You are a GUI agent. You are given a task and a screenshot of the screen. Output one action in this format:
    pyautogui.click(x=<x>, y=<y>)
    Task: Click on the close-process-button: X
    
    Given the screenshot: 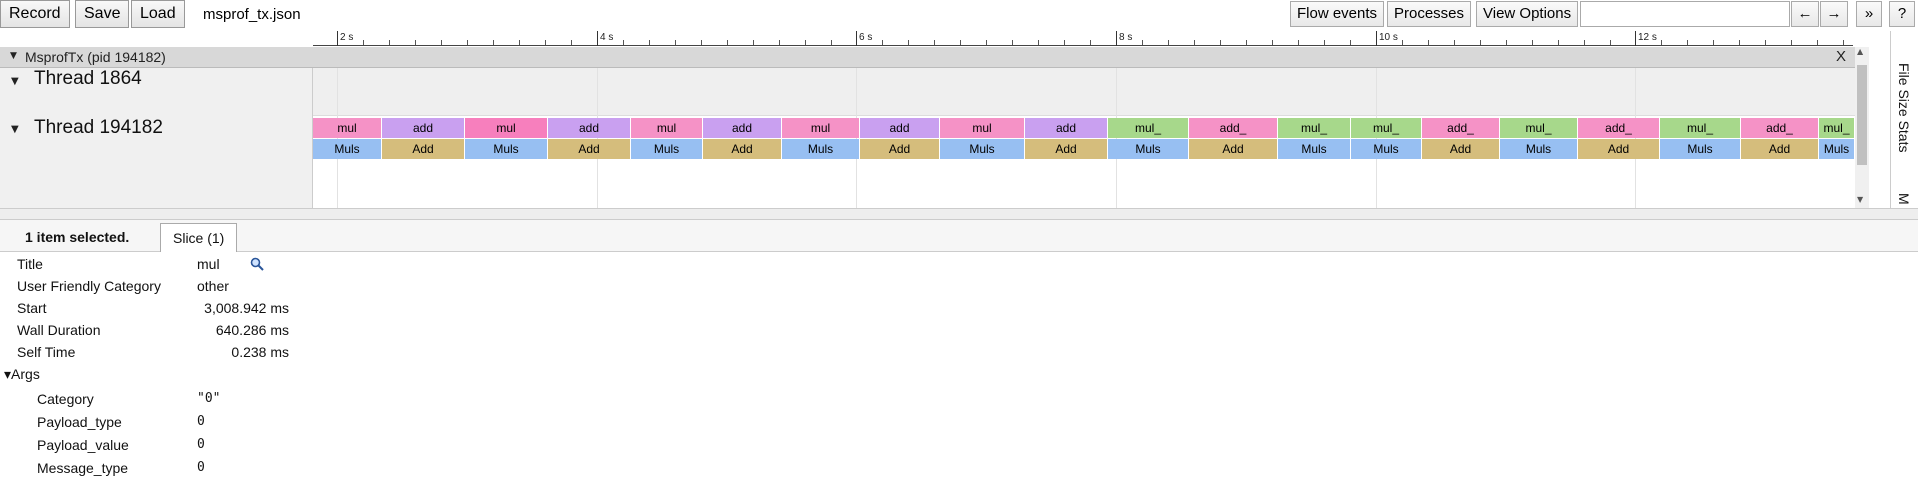 What is the action you would take?
    pyautogui.click(x=1841, y=56)
    